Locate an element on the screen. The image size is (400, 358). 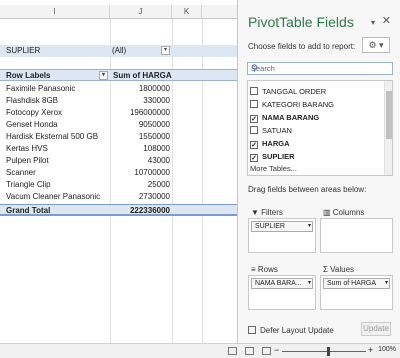
filter-dropdown-icon: ▾ is located at coordinates (165, 50).